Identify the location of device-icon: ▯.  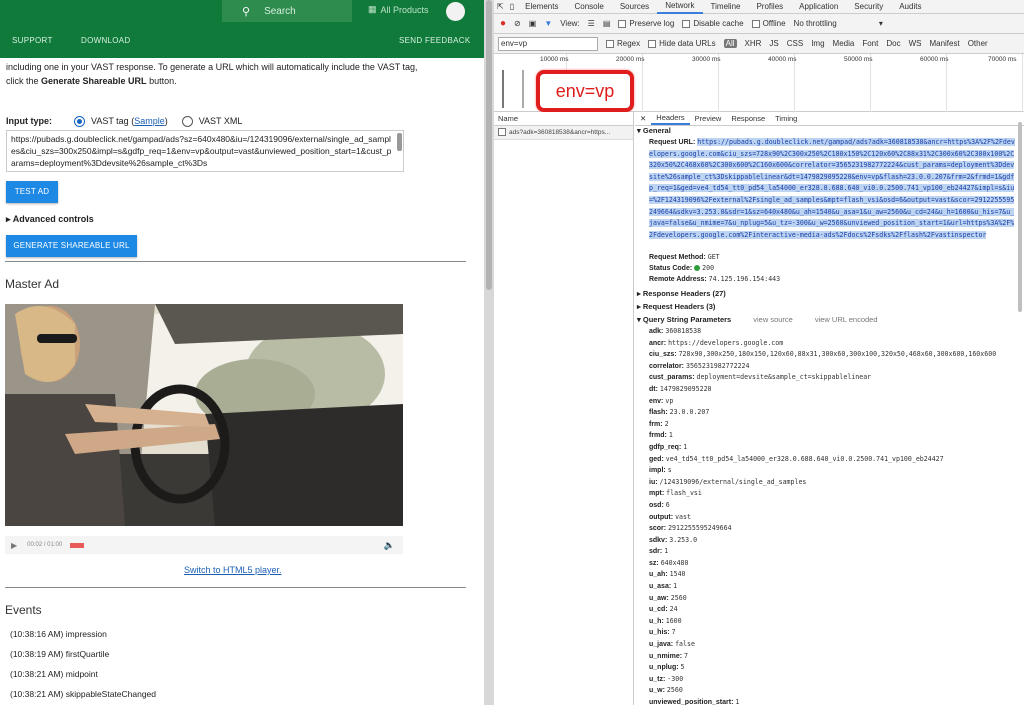
(512, 6).